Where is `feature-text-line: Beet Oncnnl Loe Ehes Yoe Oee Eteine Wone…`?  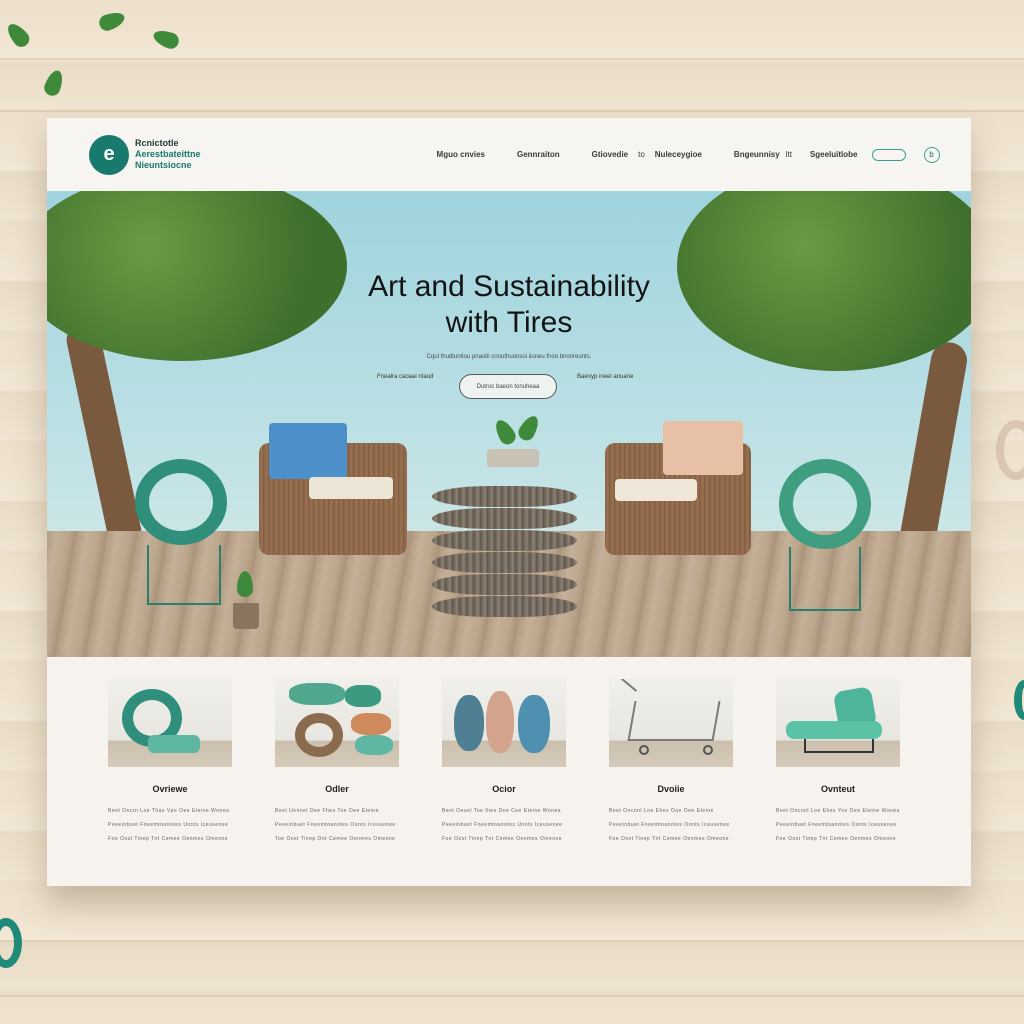 feature-text-line: Beet Oncnnl Loe Ehes Yoe Oee Eteine Wone… is located at coordinates (838, 811).